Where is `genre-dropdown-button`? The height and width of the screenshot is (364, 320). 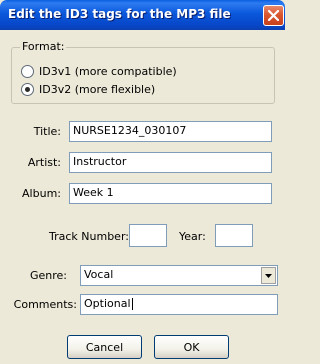 genre-dropdown-button is located at coordinates (268, 275).